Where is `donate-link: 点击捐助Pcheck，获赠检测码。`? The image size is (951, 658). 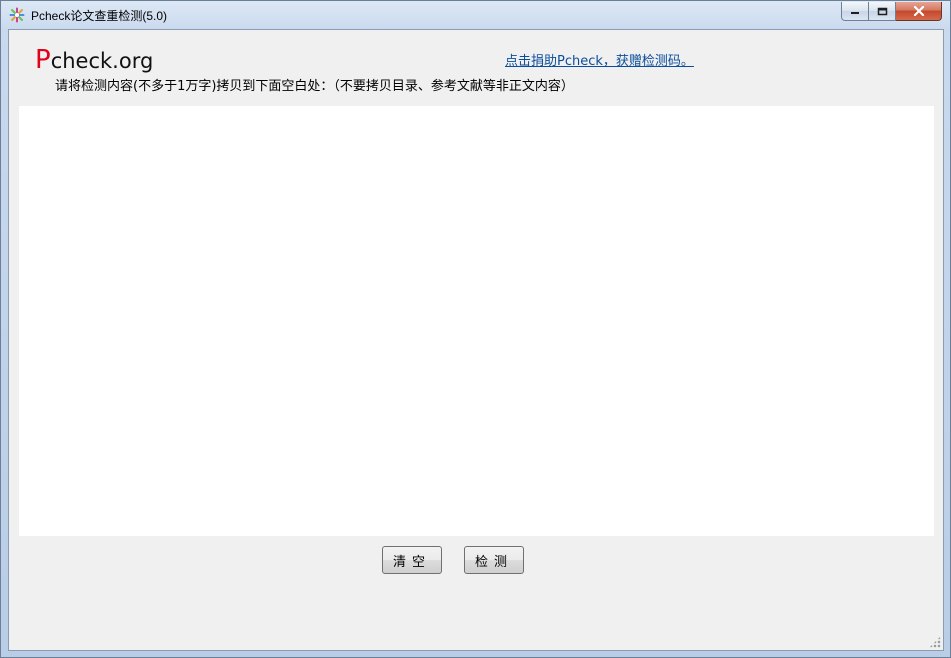 donate-link: 点击捐助Pcheck，获赠检测码。 is located at coordinates (599, 59).